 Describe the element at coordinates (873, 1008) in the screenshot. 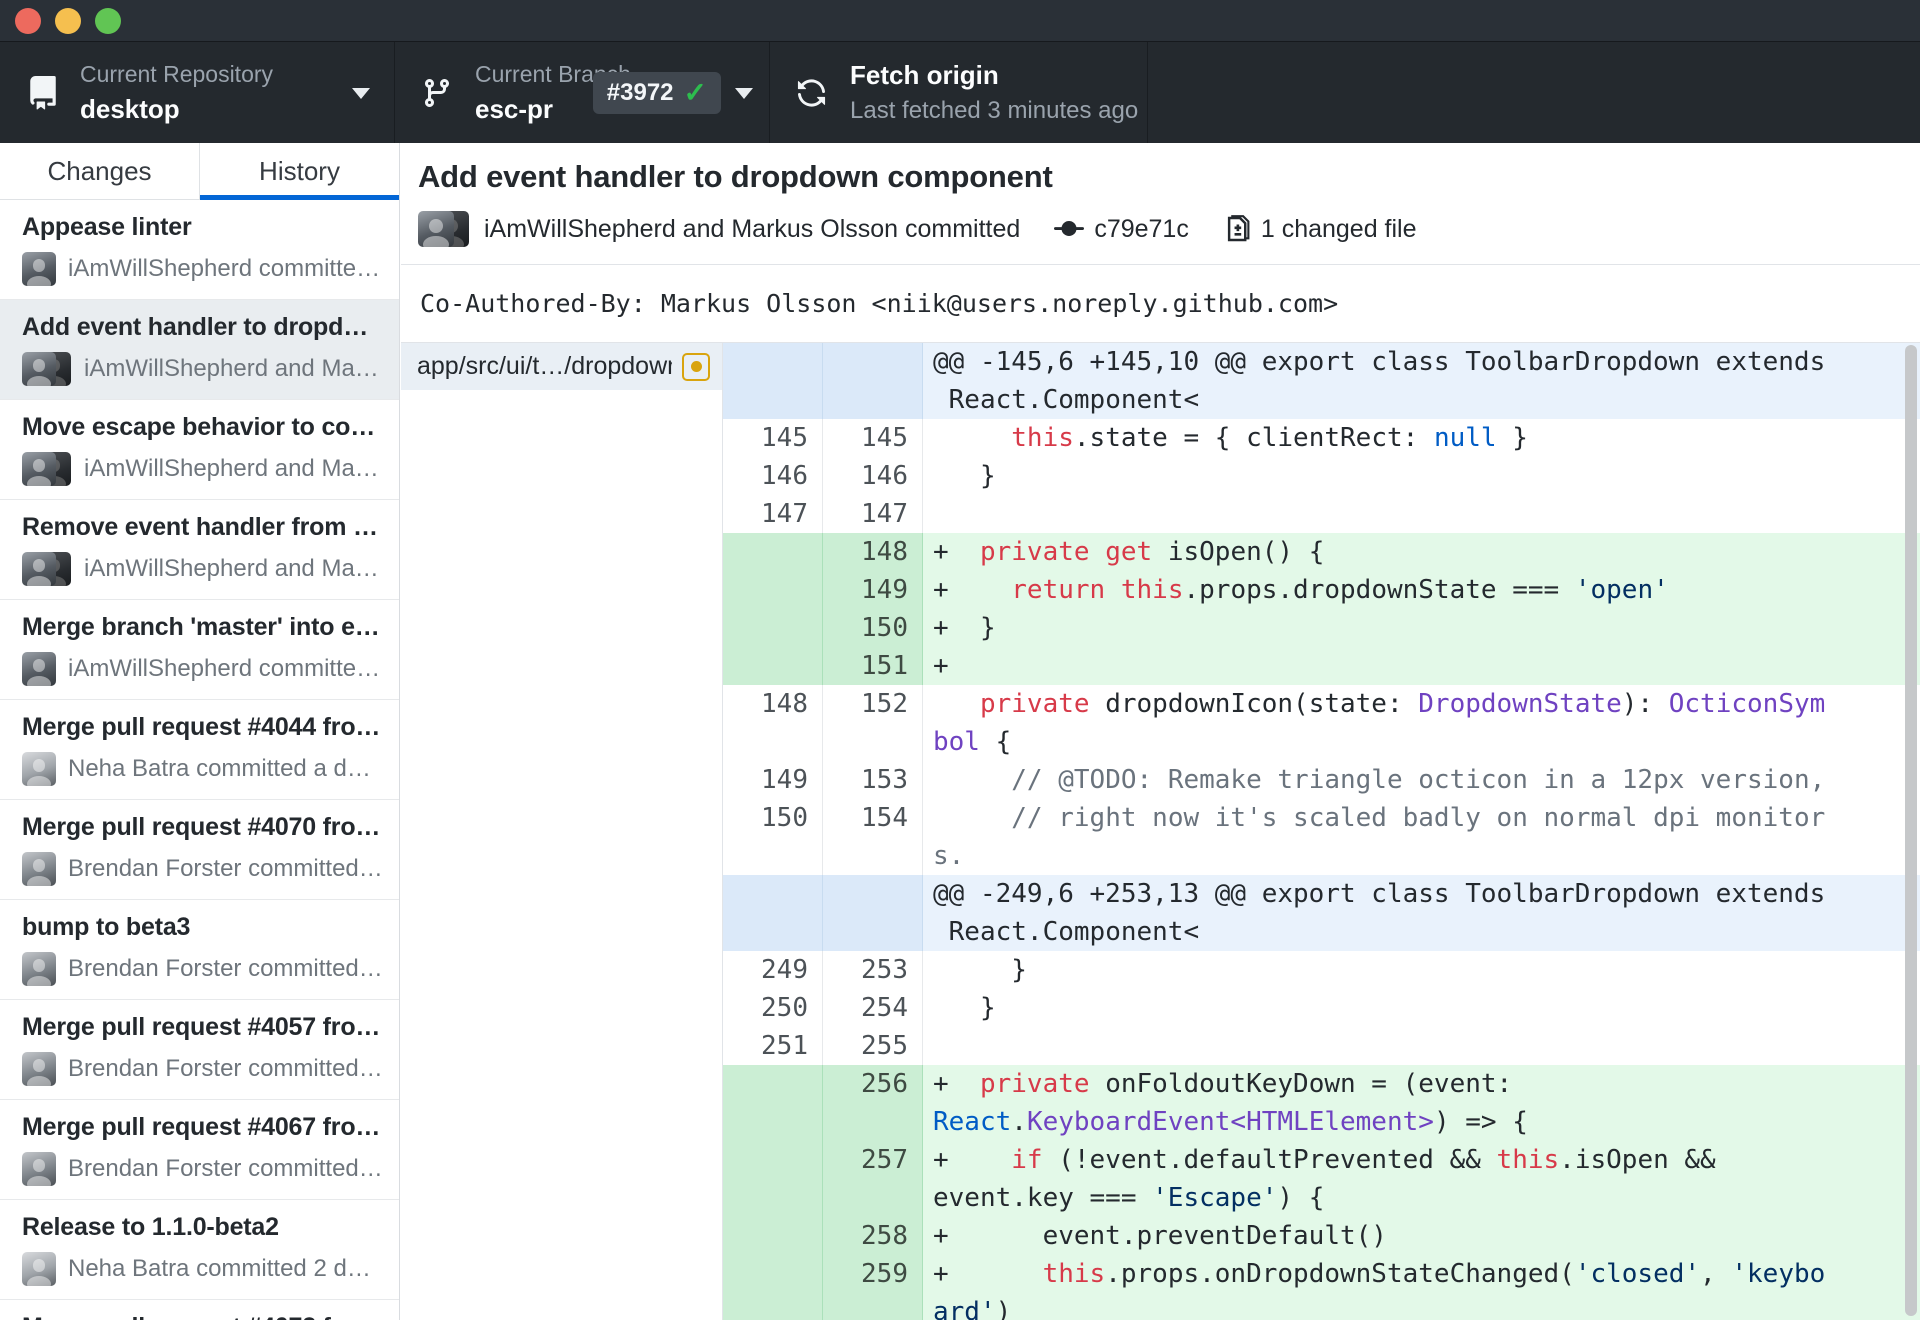

I see `diff-new-line-number: 254` at that location.